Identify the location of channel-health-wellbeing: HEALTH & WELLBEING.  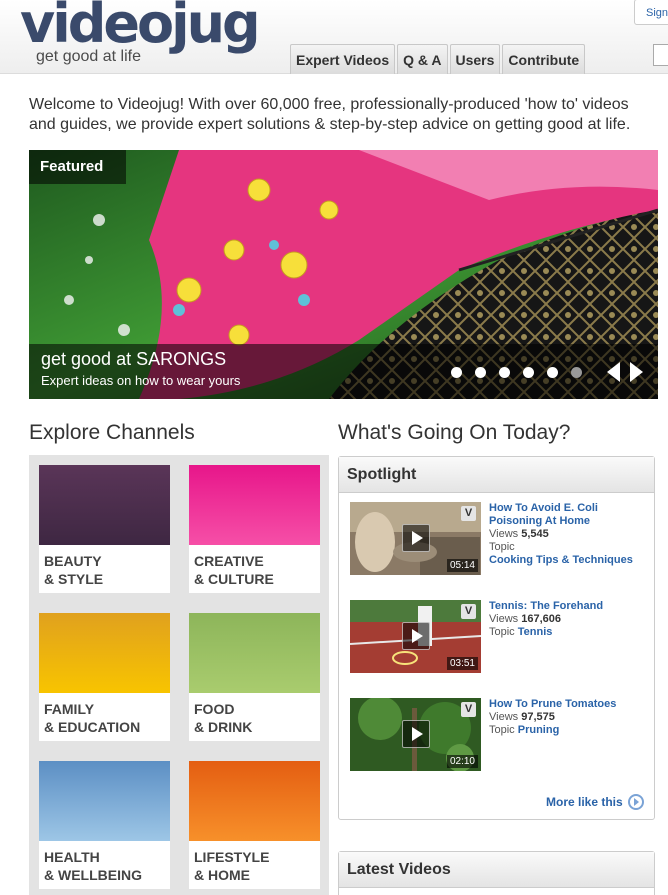
(104, 825).